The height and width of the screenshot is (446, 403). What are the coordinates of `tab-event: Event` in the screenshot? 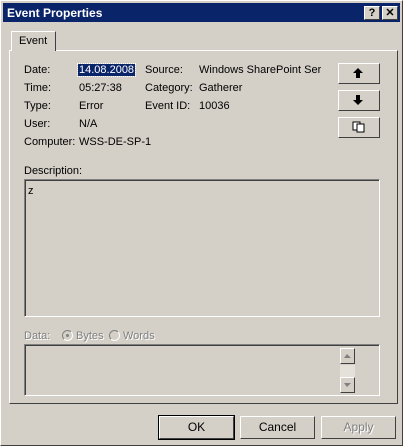 It's located at (33, 41).